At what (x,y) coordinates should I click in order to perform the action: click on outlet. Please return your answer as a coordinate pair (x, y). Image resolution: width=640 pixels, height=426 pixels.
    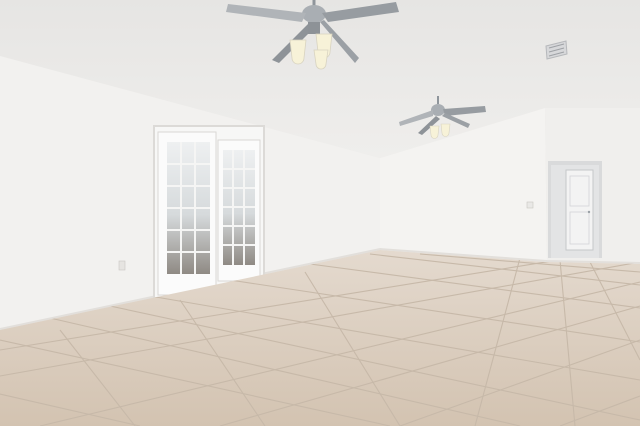
    Looking at the image, I should click on (122, 265).